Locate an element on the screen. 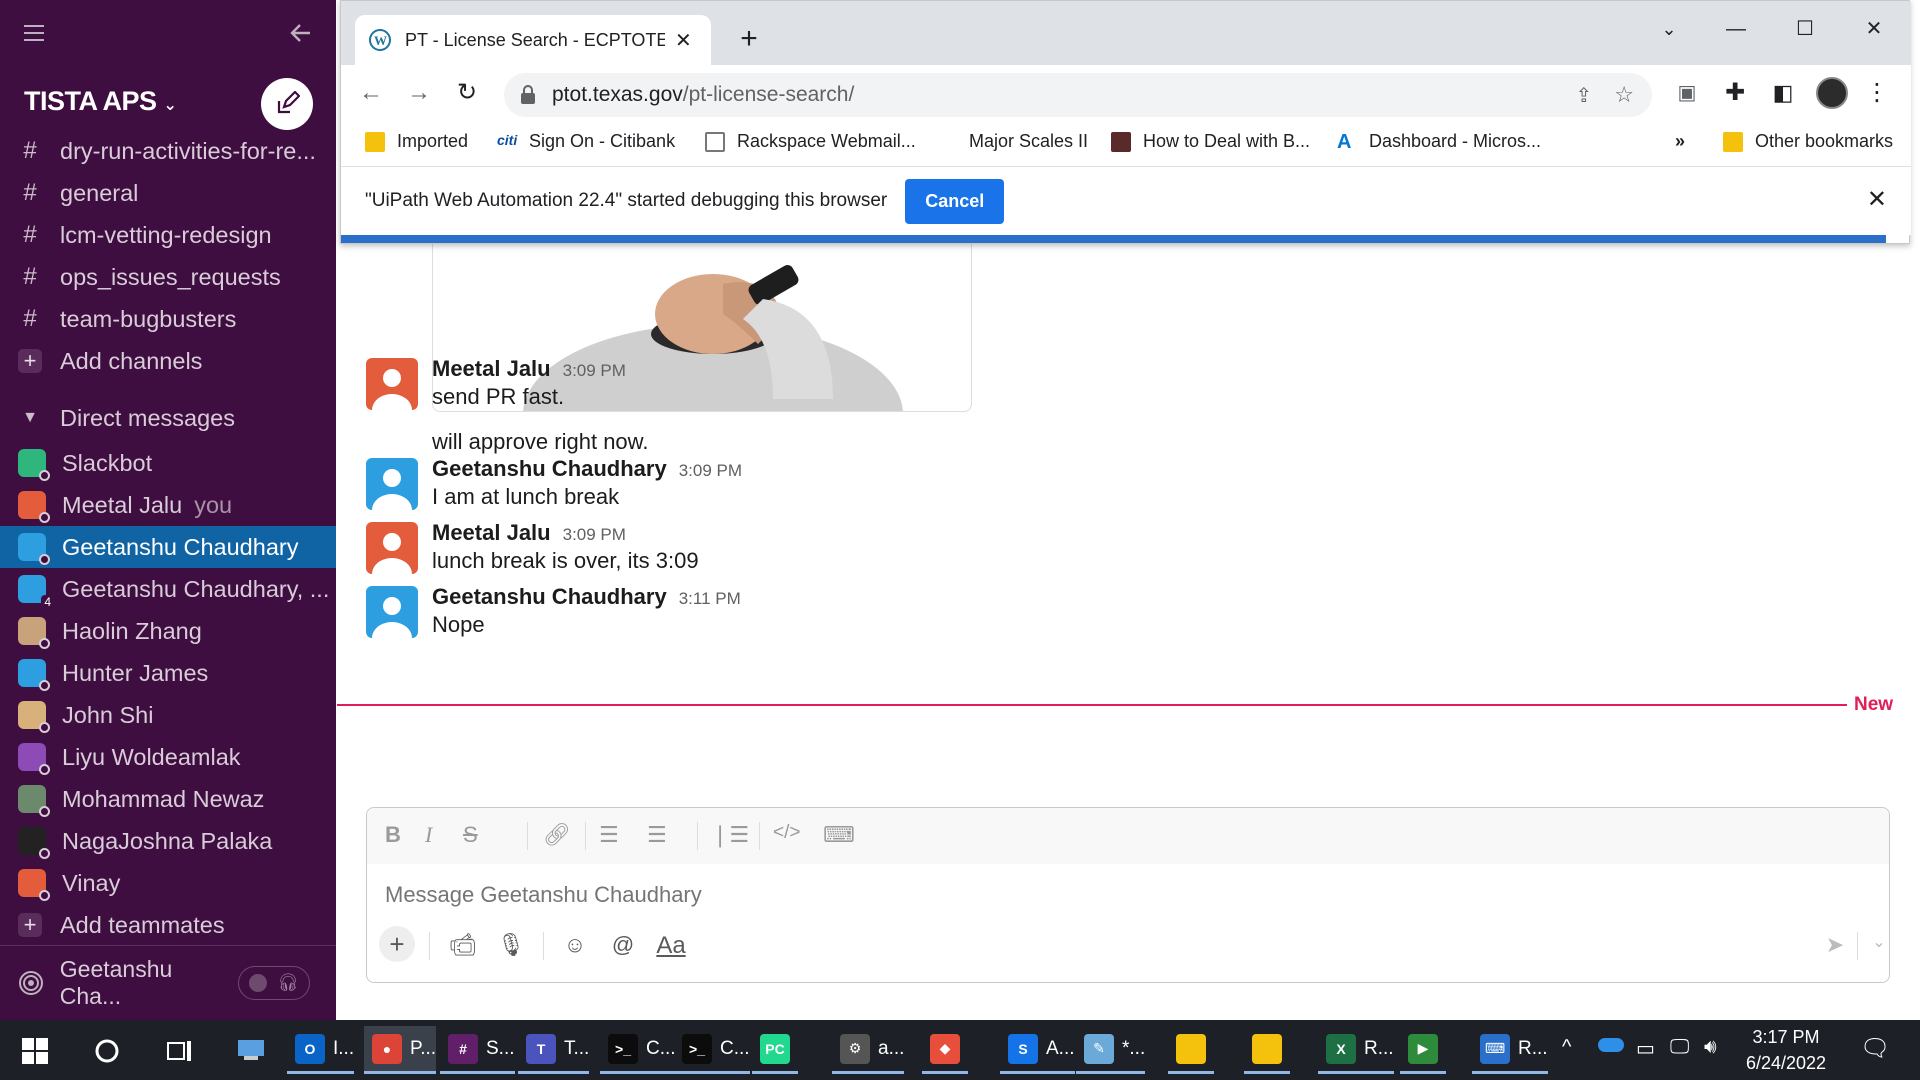  blockquote-icon: ❘☰ is located at coordinates (730, 835).